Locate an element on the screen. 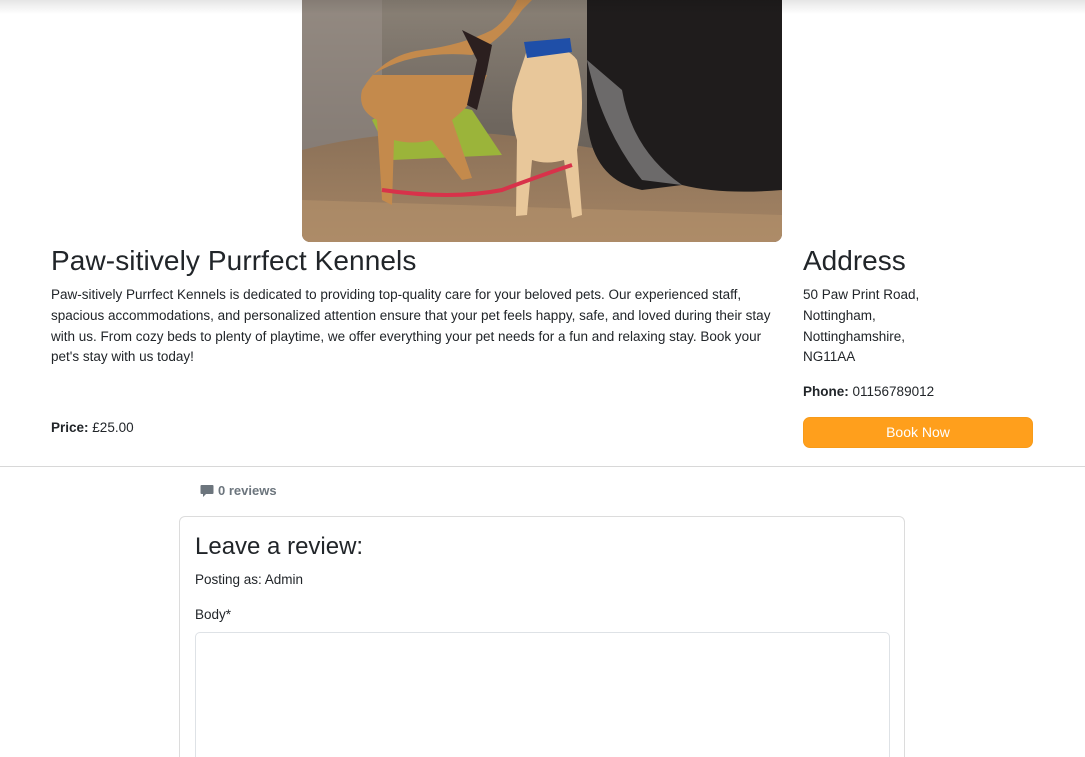 The width and height of the screenshot is (1085, 757). address-line-2: Nottingham, is located at coordinates (839, 315).